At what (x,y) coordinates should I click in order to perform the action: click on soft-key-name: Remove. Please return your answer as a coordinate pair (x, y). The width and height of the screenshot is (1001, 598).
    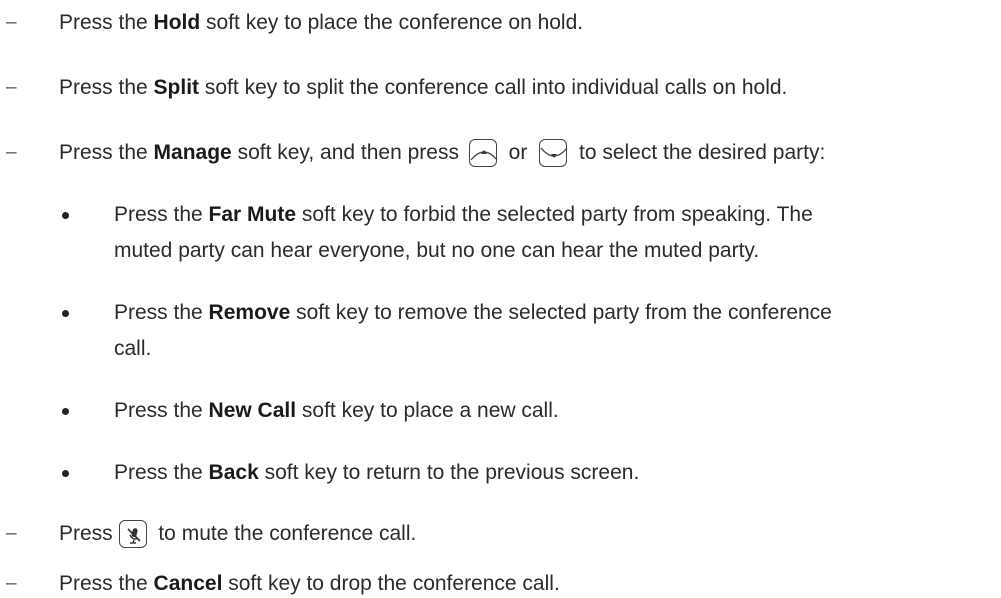
    Looking at the image, I should click on (249, 312).